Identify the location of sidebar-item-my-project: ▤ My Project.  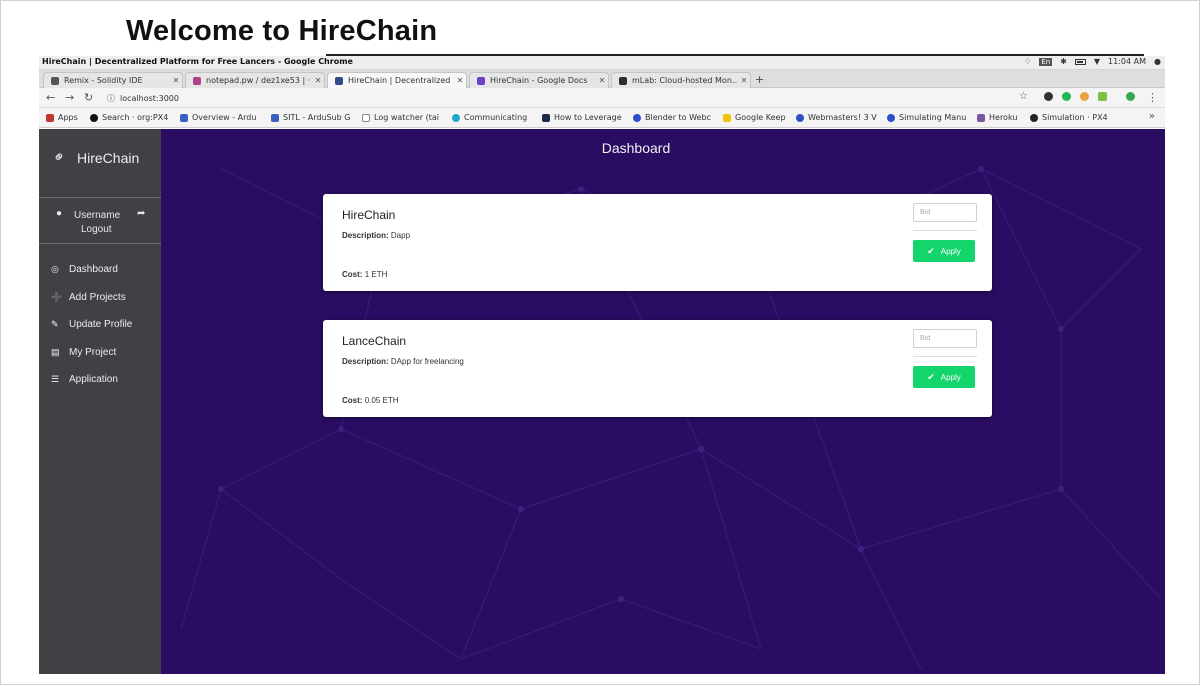
(100, 353).